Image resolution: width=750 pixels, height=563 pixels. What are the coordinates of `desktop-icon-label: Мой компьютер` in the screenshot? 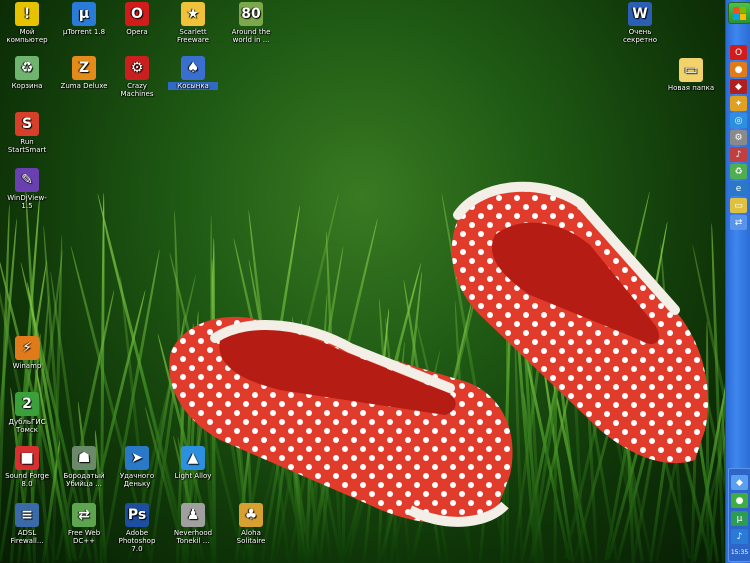 It's located at (27, 36).